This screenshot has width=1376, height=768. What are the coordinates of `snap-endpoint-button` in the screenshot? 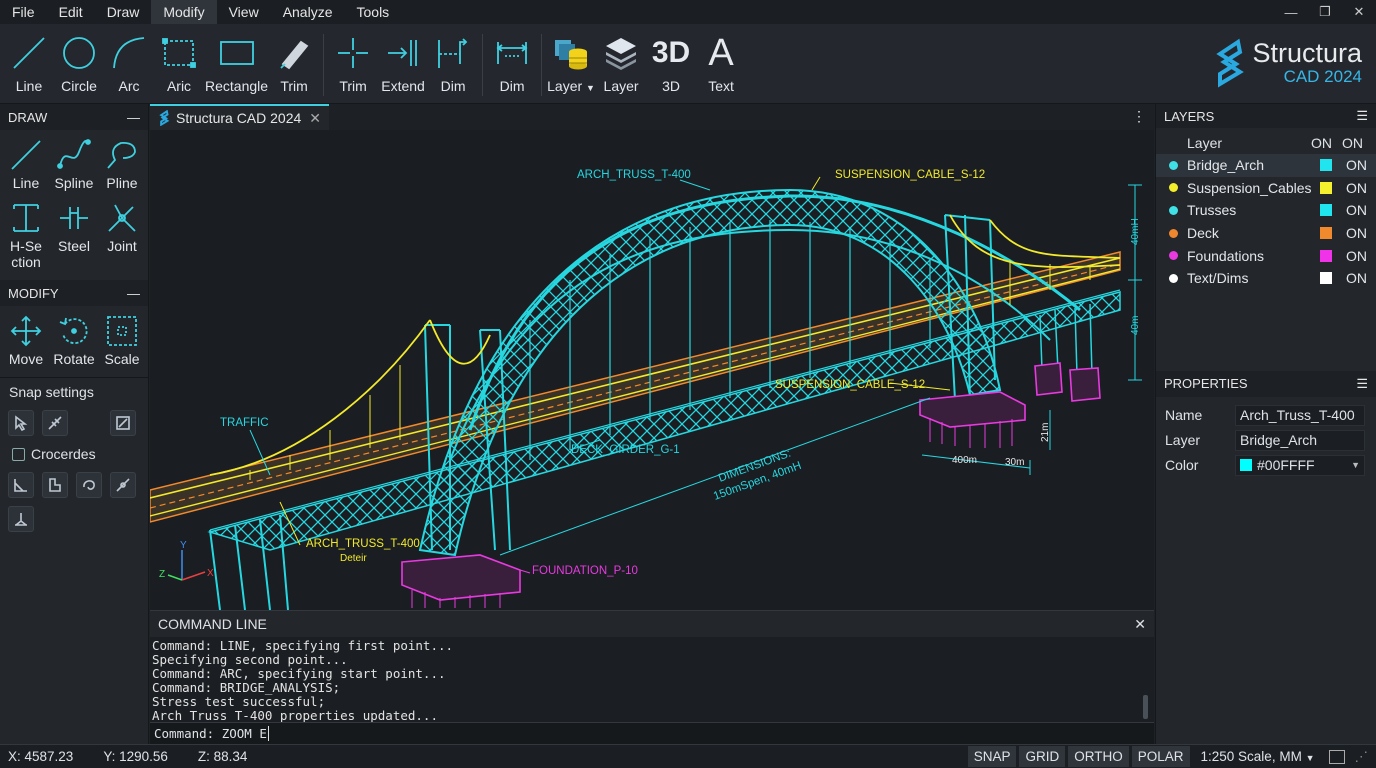 It's located at (123, 423).